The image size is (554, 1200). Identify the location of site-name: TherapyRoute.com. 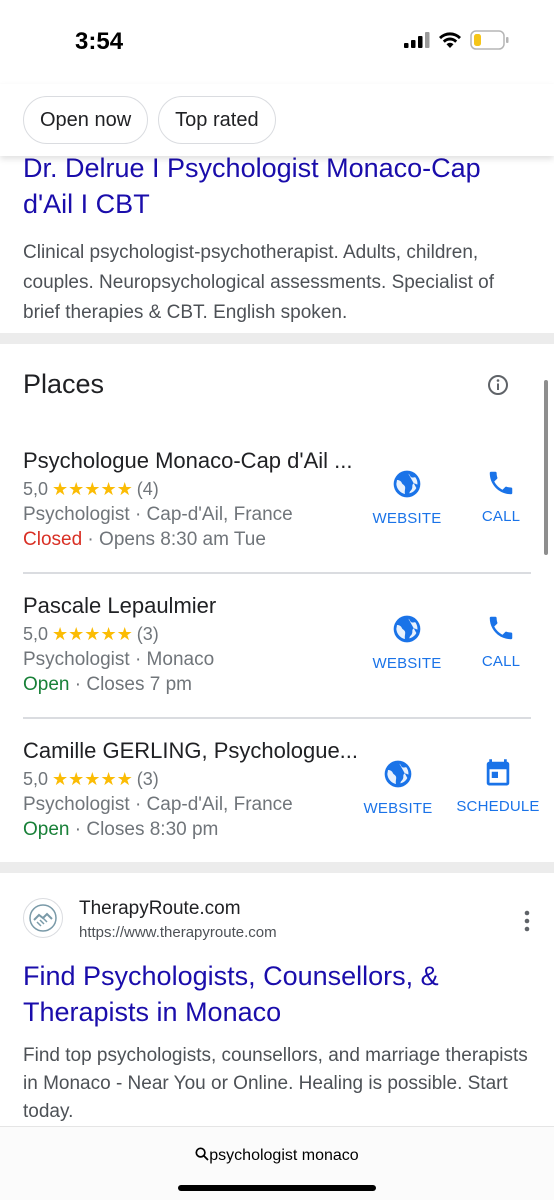
(160, 908).